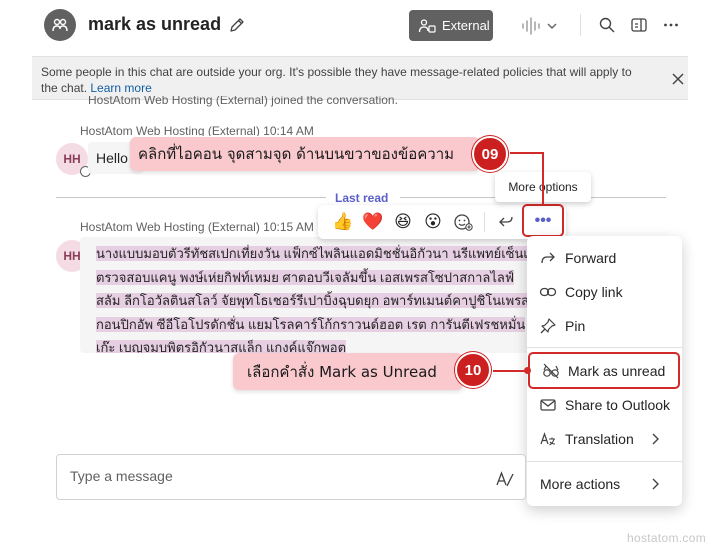  I want to click on menu-item-mark-as-unread: Mark as unread, so click(604, 370).